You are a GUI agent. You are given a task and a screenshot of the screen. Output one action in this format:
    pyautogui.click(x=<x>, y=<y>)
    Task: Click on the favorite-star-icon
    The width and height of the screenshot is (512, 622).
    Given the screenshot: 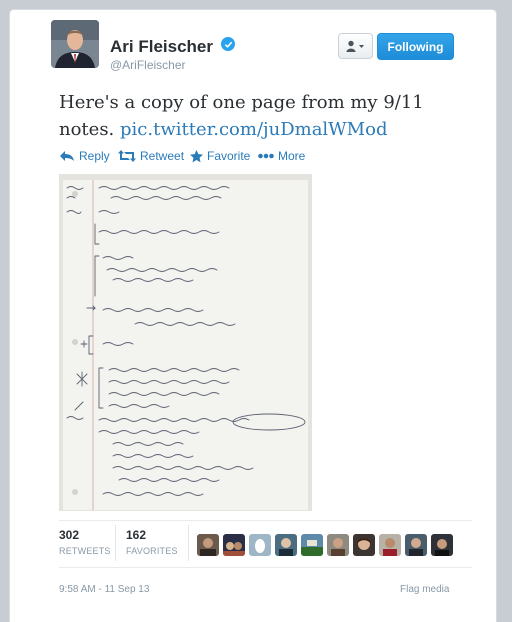 What is the action you would take?
    pyautogui.click(x=196, y=155)
    